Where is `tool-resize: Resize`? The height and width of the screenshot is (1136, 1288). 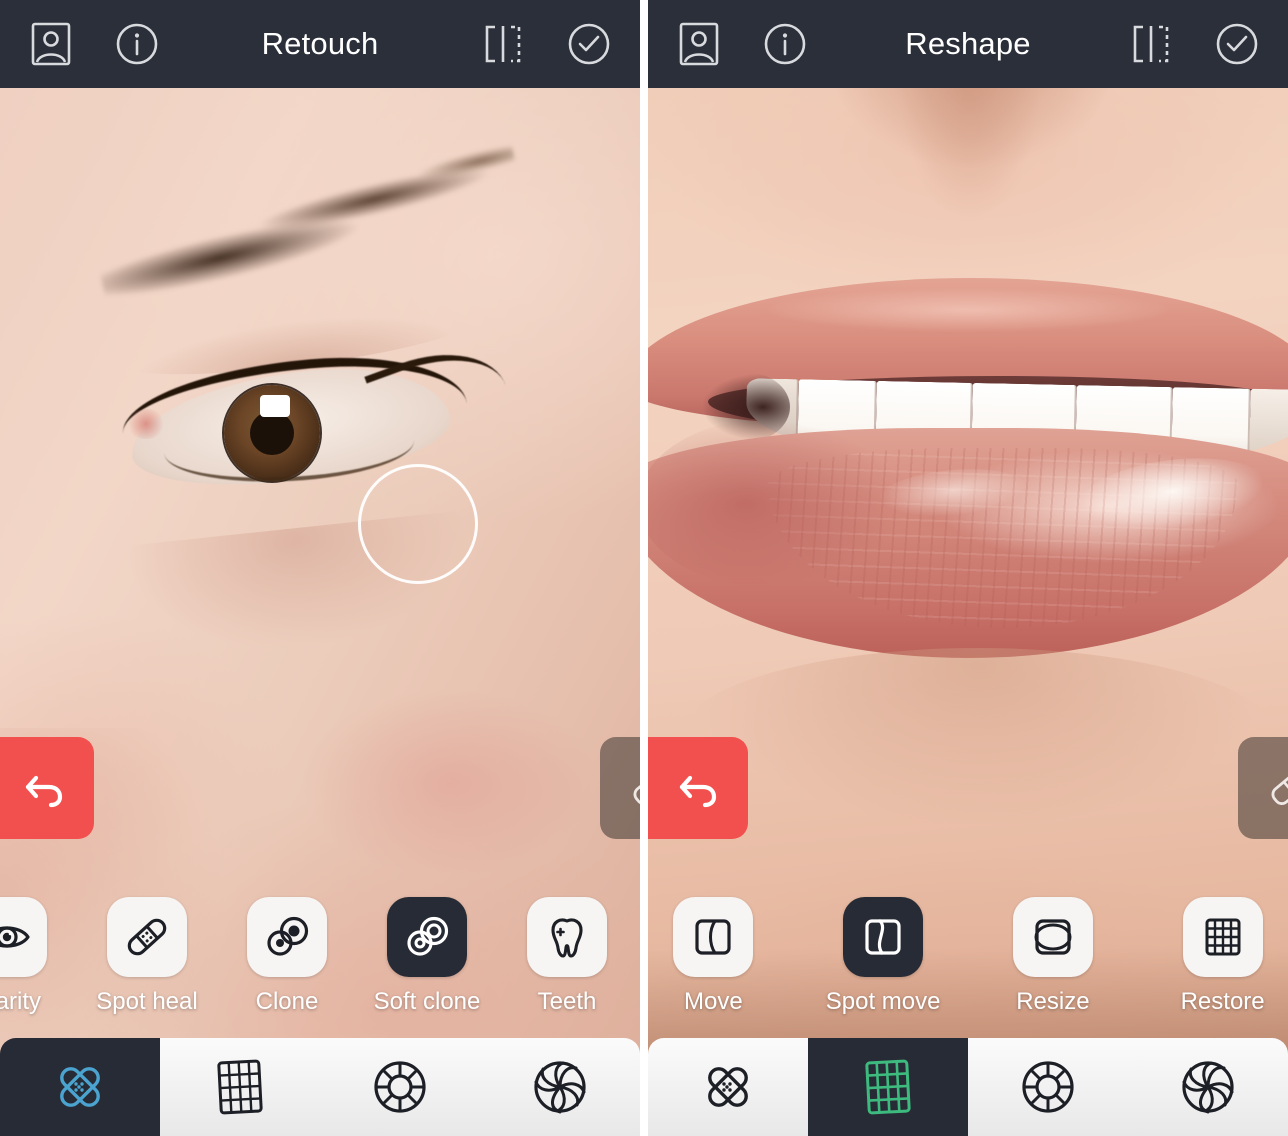 tool-resize: Resize is located at coordinates (1053, 956).